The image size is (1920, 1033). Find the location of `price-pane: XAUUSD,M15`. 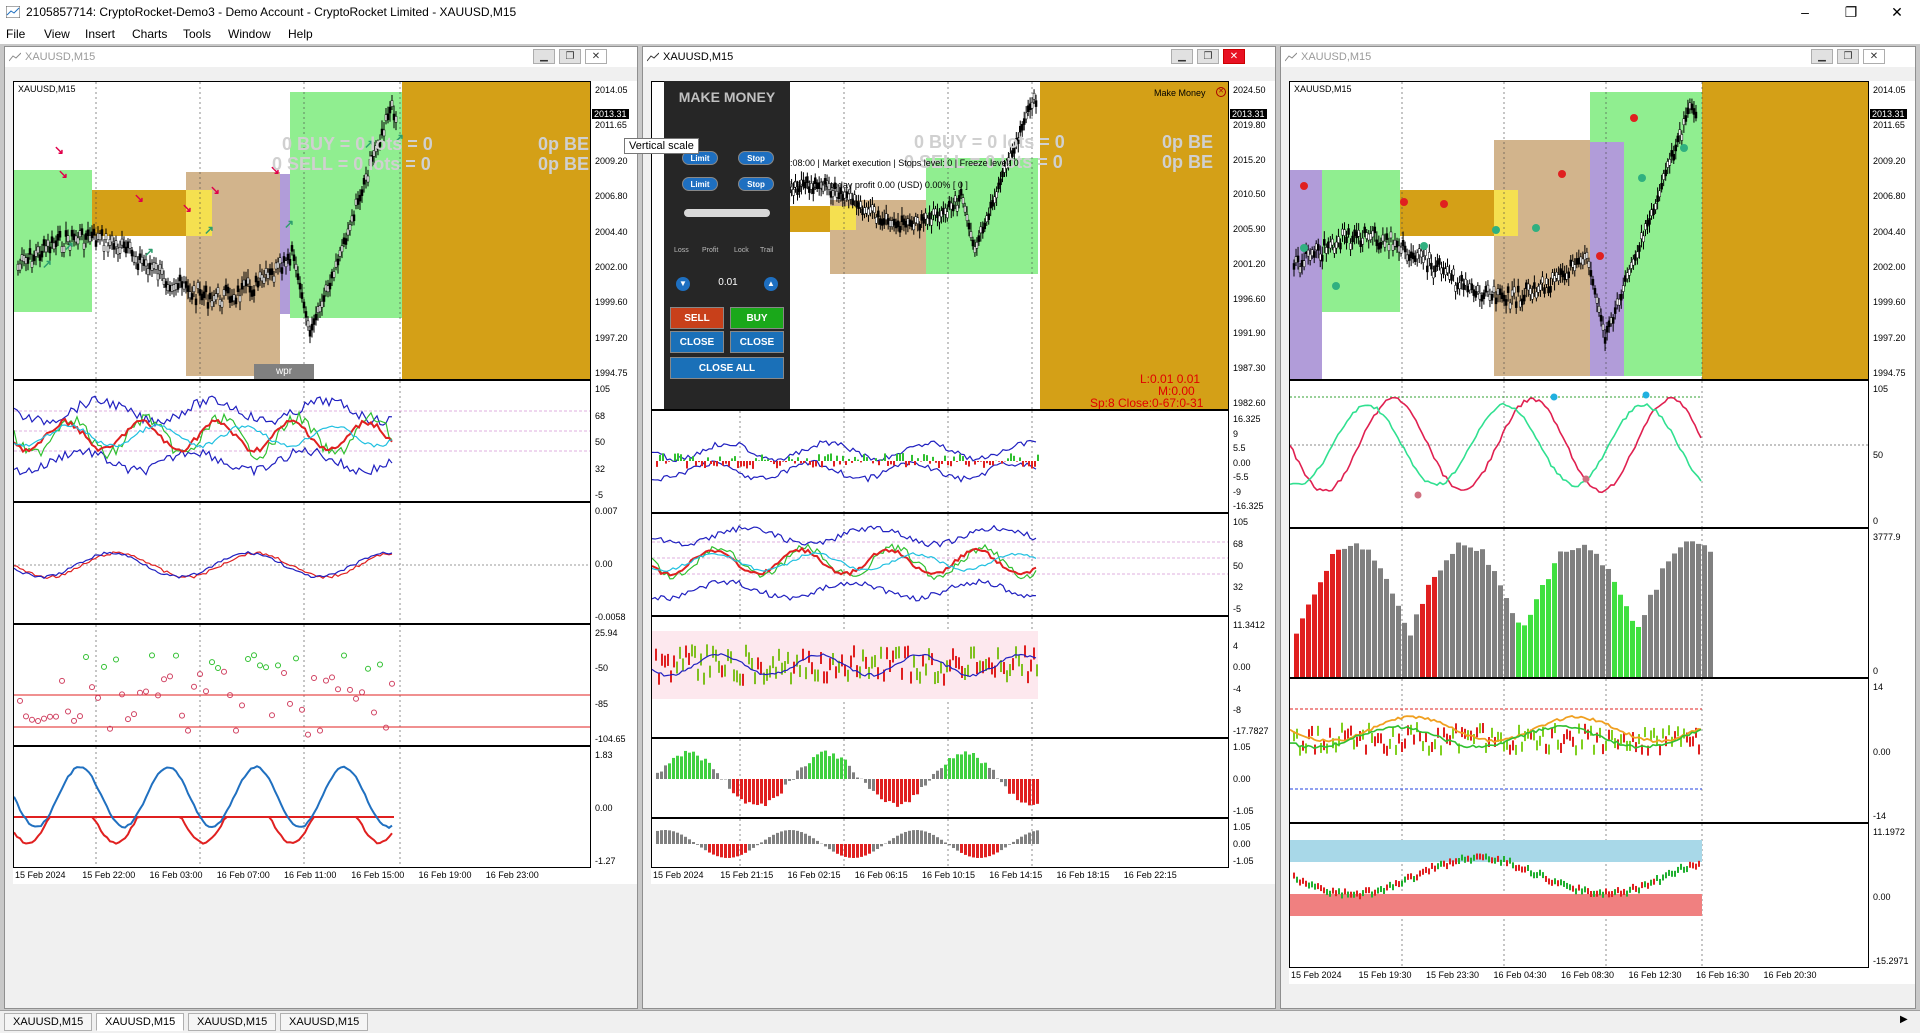

price-pane: XAUUSD,M15 is located at coordinates (1579, 230).